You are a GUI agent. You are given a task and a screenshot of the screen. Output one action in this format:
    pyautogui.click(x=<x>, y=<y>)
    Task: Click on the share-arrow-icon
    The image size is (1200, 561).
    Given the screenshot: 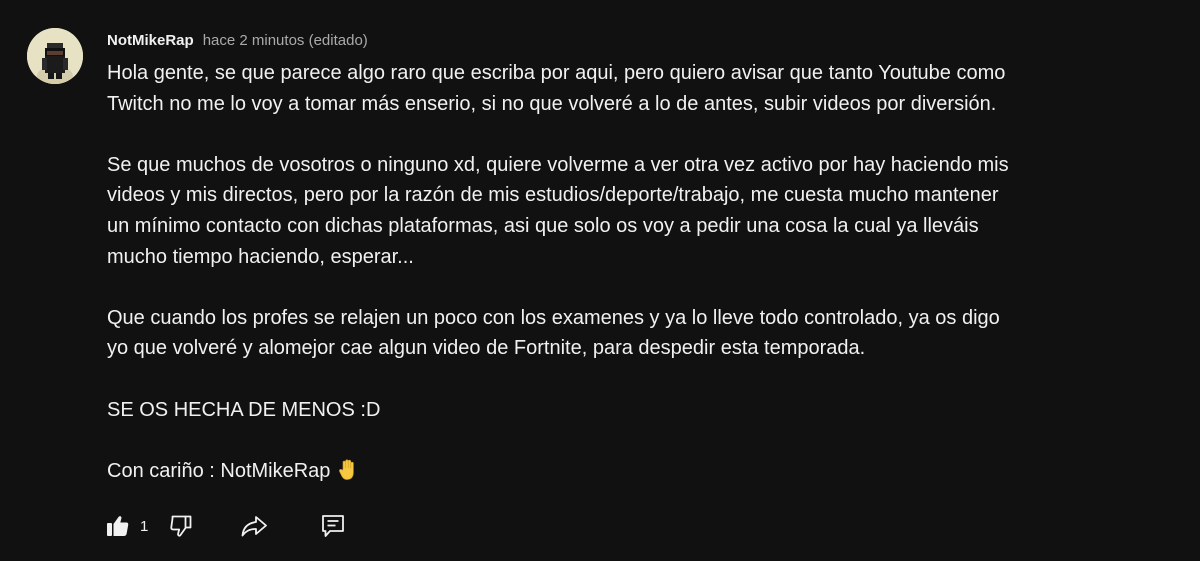 What is the action you would take?
    pyautogui.click(x=254, y=526)
    